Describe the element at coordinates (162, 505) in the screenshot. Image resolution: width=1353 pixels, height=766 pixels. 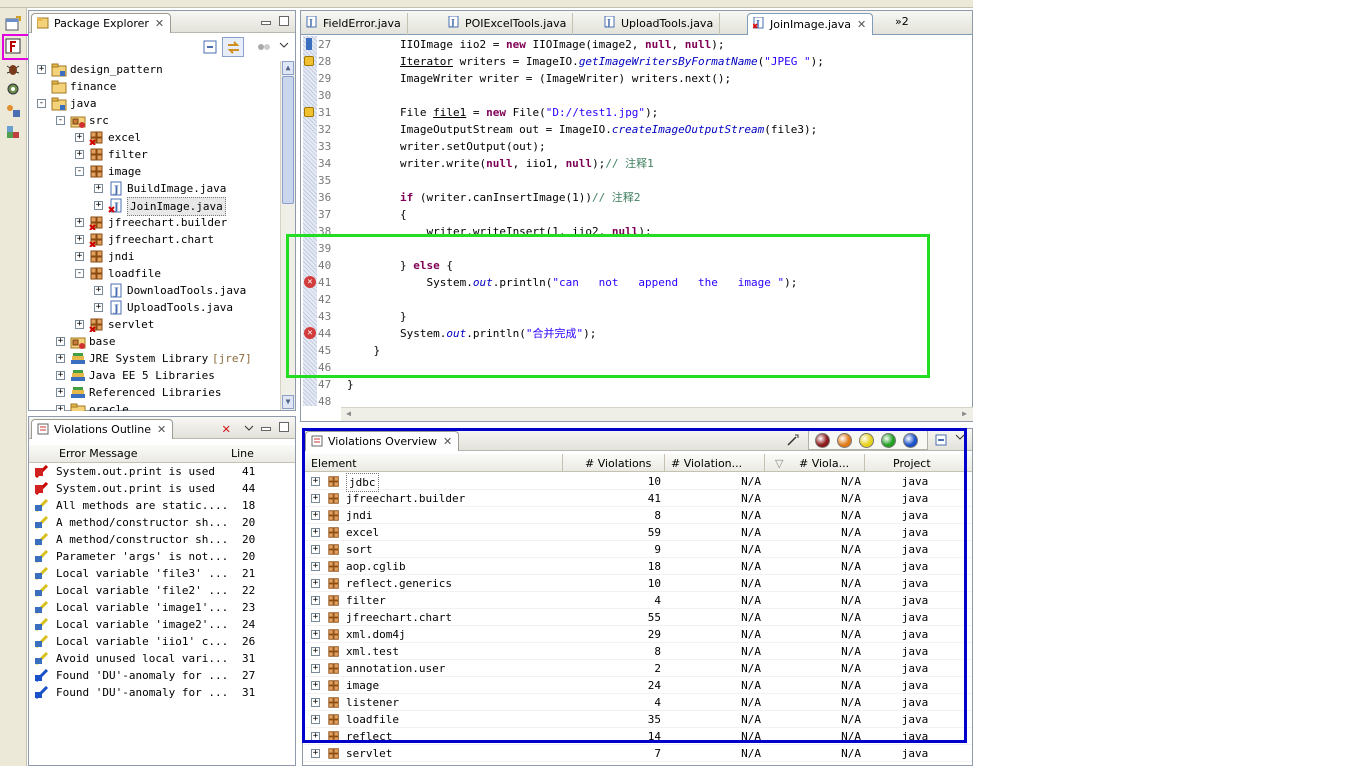
I see `violation-row: All methods are static.... 18` at that location.